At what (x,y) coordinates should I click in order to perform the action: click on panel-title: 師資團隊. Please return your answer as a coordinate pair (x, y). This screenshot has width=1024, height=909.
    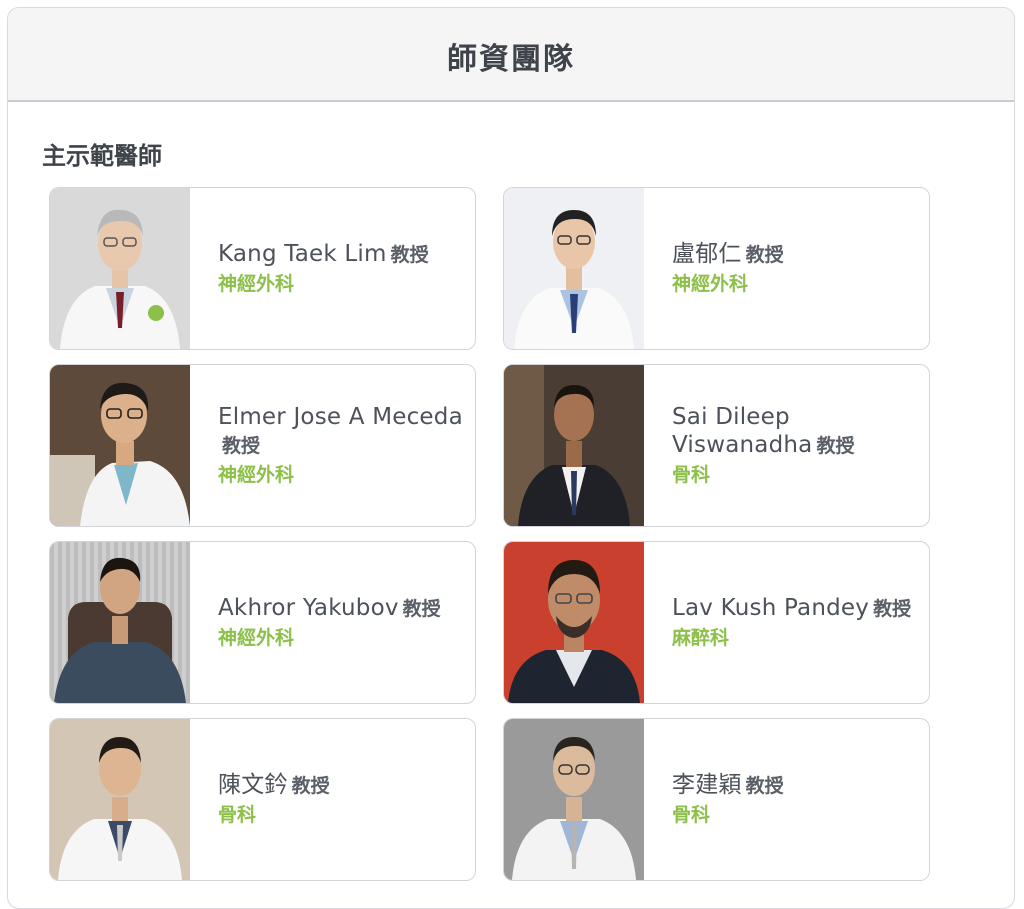
    Looking at the image, I should click on (511, 59).